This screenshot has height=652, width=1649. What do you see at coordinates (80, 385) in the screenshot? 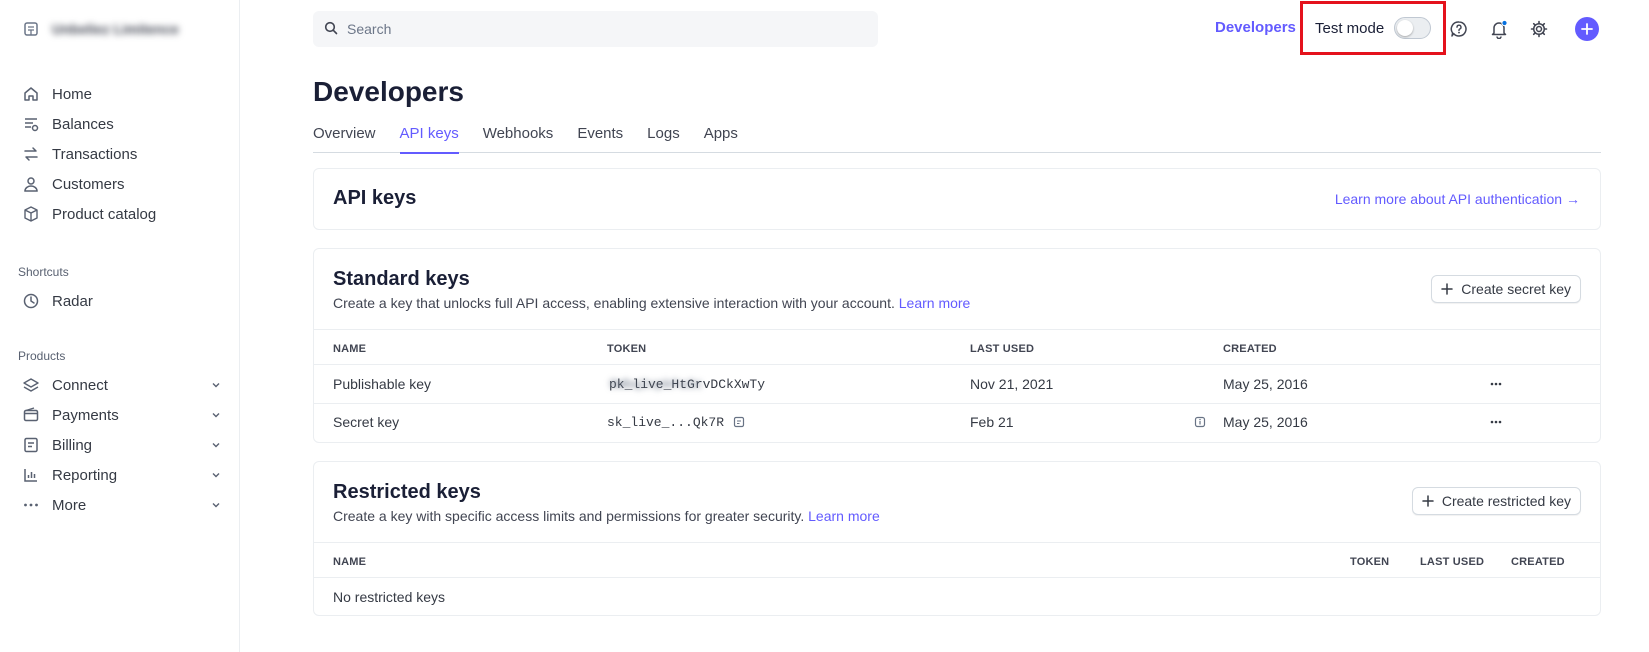
I see `sidebar-item-label: Connect` at bounding box center [80, 385].